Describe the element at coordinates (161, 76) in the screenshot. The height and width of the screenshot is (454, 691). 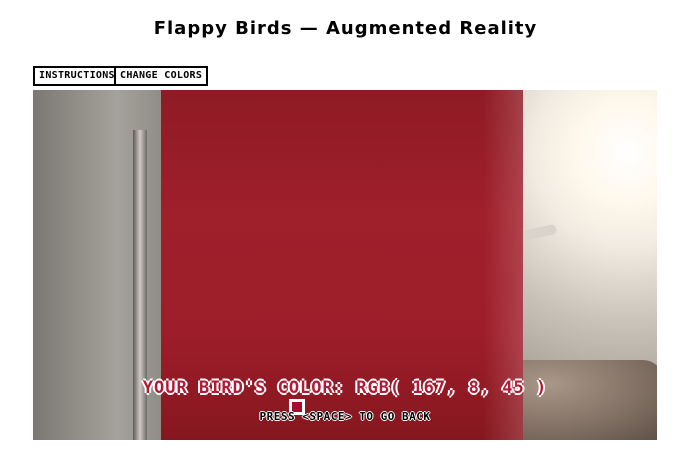
I see `change-colors-button: Change Colors` at that location.